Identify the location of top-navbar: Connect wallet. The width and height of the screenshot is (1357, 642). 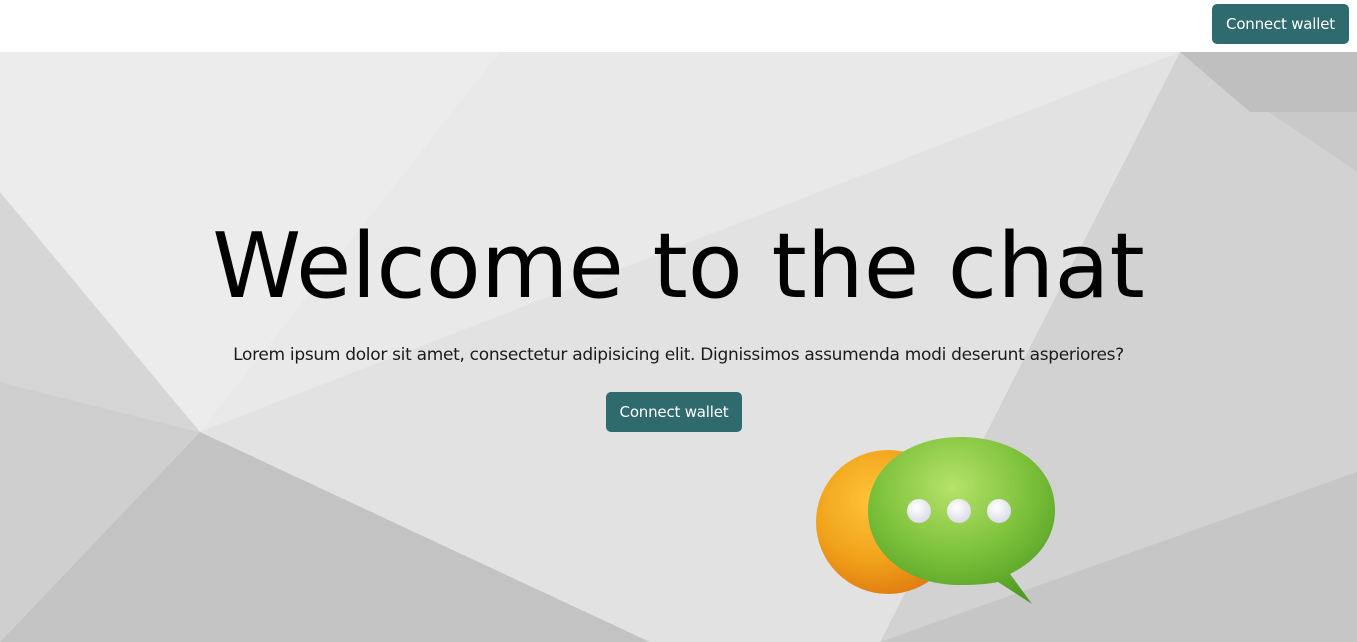
(678, 26).